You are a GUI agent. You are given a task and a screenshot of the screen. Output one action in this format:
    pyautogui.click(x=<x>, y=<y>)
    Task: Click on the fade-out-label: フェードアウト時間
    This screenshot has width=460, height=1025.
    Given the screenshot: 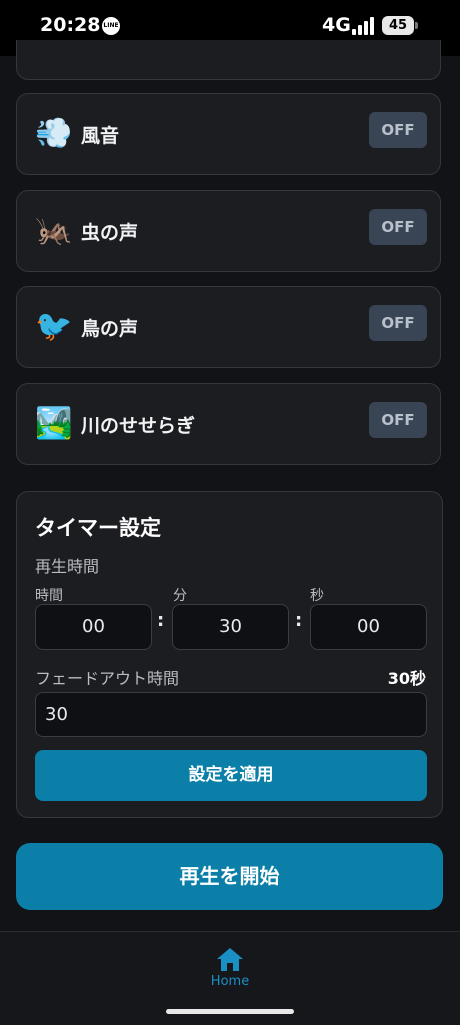 What is the action you would take?
    pyautogui.click(x=107, y=678)
    